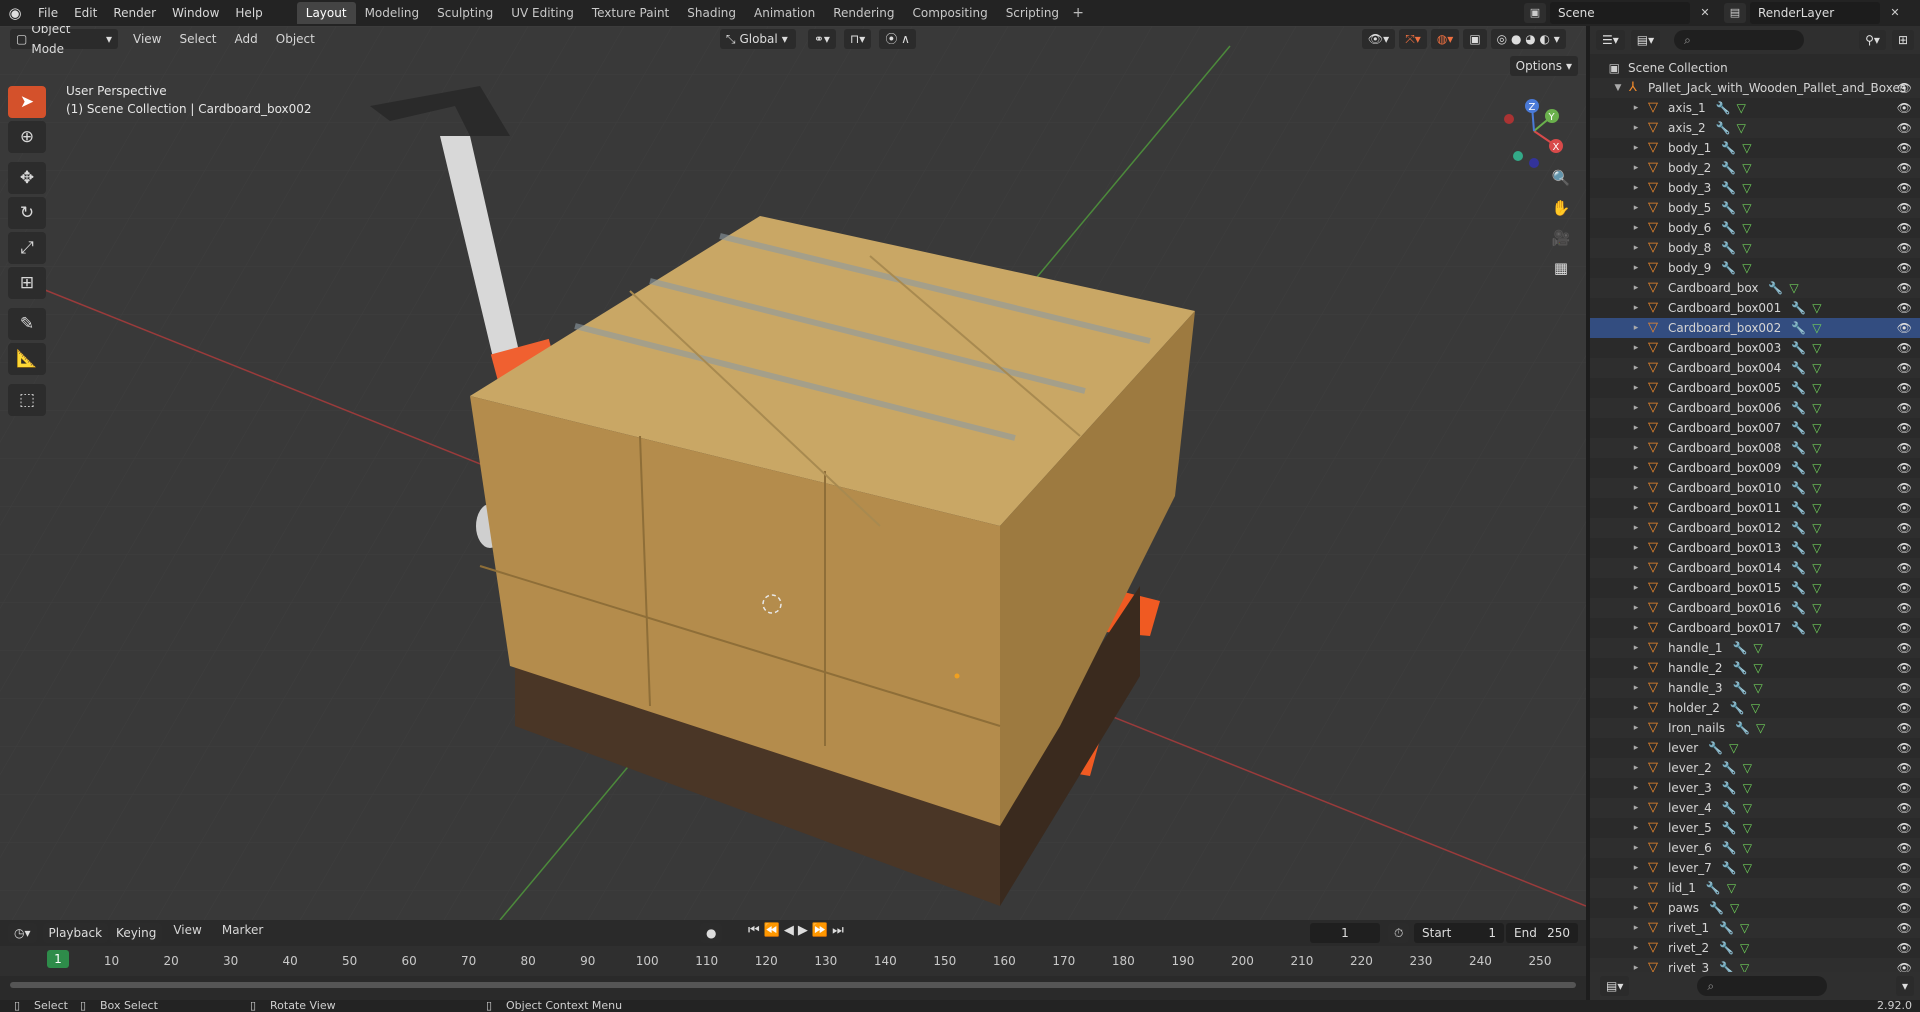 The image size is (1920, 1012). Describe the element at coordinates (1032, 13) in the screenshot. I see `tab-scripting: Scripting` at that location.